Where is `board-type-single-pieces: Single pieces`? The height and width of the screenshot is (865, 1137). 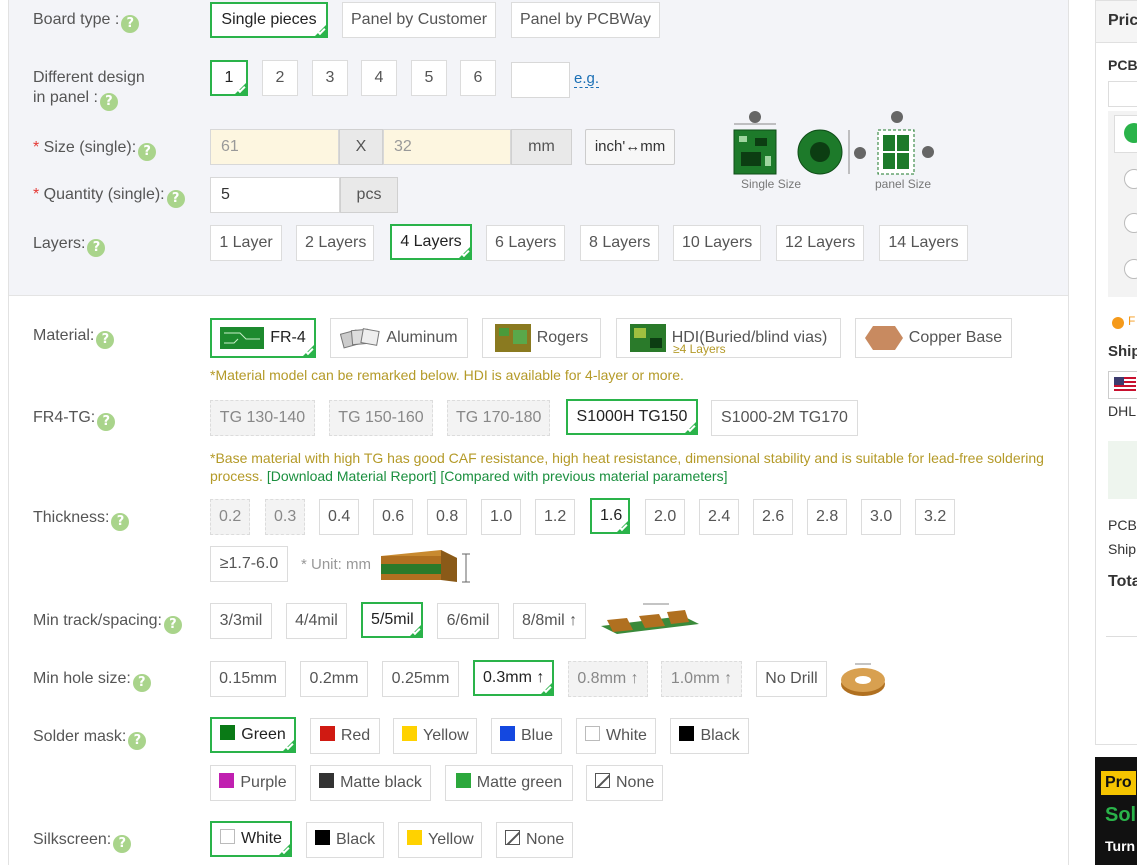 board-type-single-pieces: Single pieces is located at coordinates (269, 20).